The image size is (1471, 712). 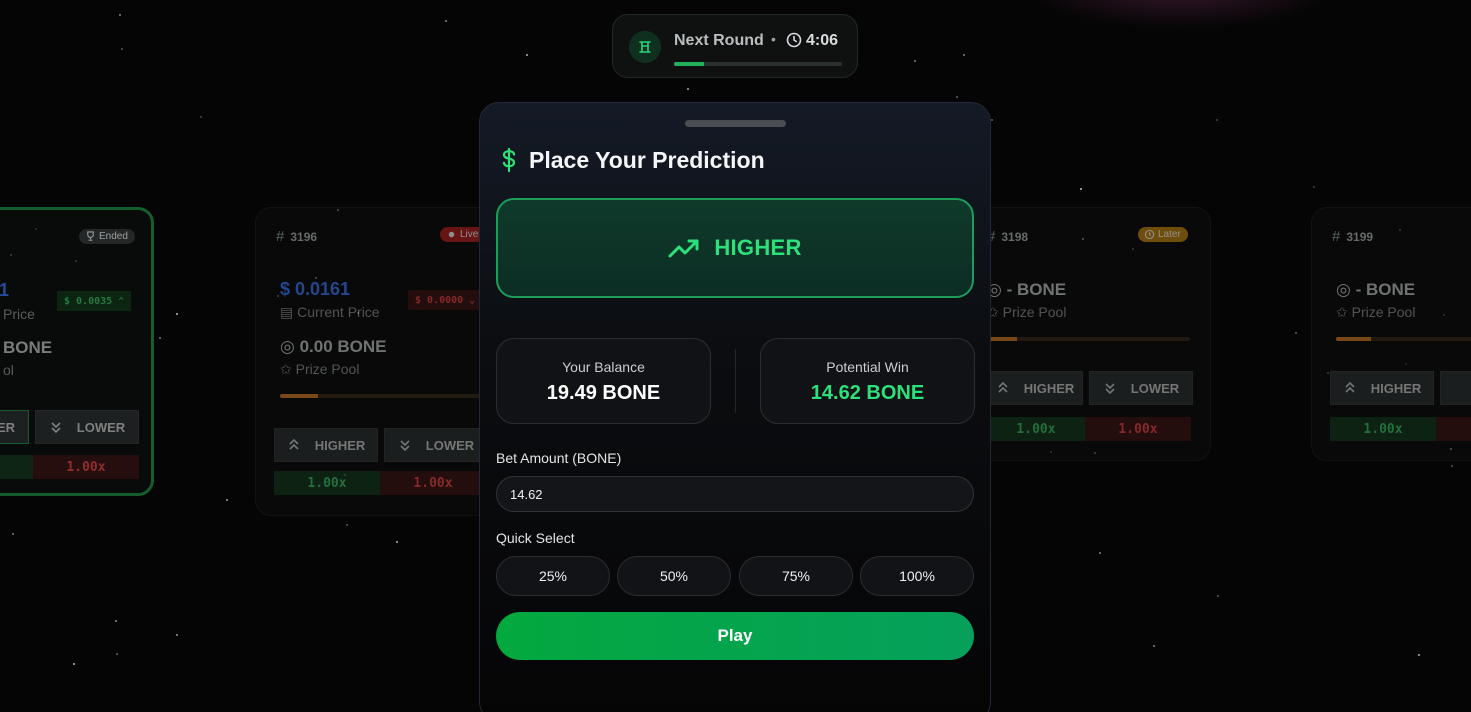 What do you see at coordinates (509, 160) in the screenshot?
I see `dollar-icon` at bounding box center [509, 160].